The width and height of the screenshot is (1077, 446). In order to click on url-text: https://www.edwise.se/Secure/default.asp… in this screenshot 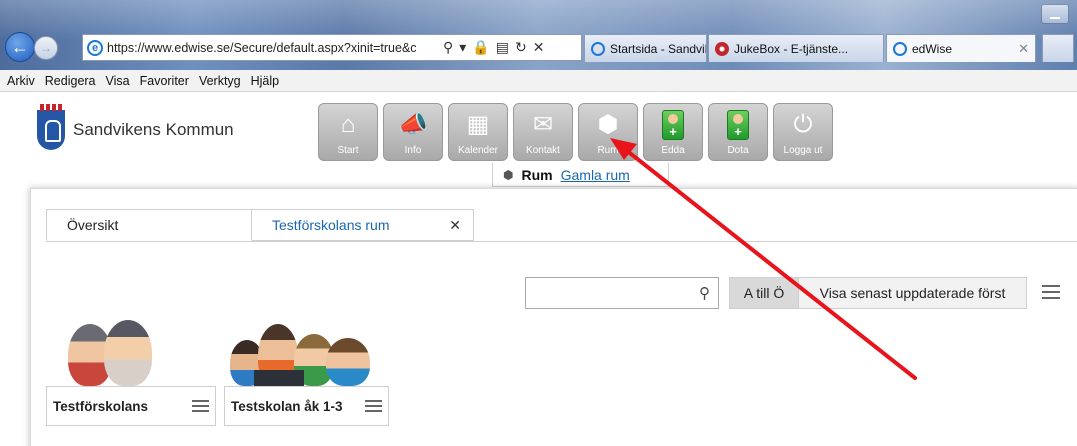, I will do `click(272, 48)`.